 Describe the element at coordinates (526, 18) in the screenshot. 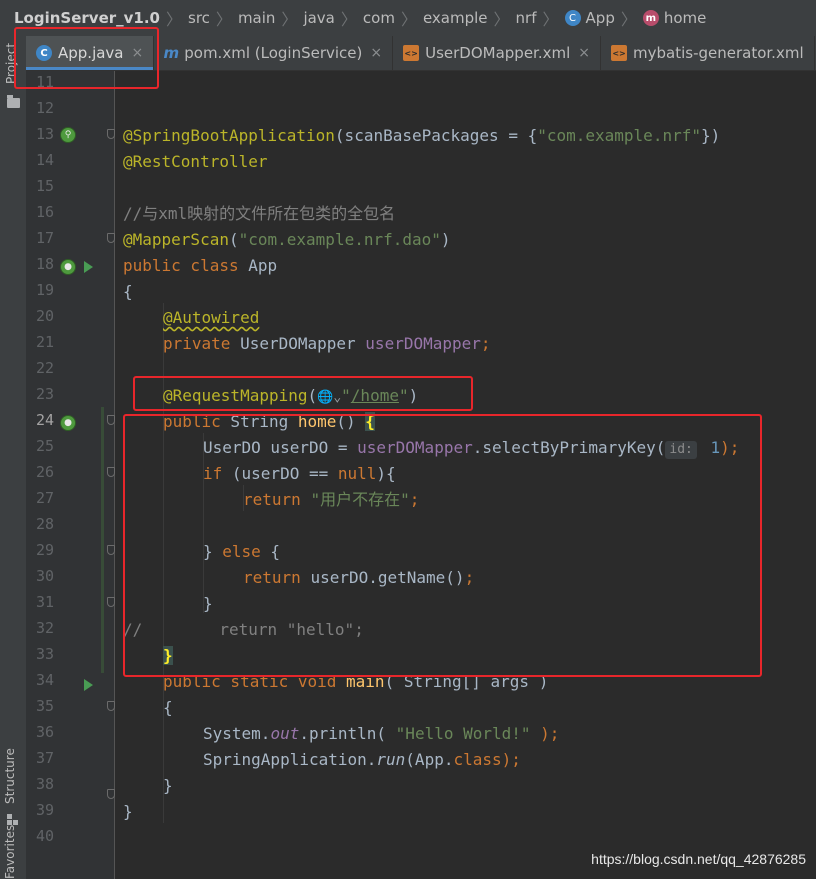

I see `breadcrumb-nrf: nrf` at that location.